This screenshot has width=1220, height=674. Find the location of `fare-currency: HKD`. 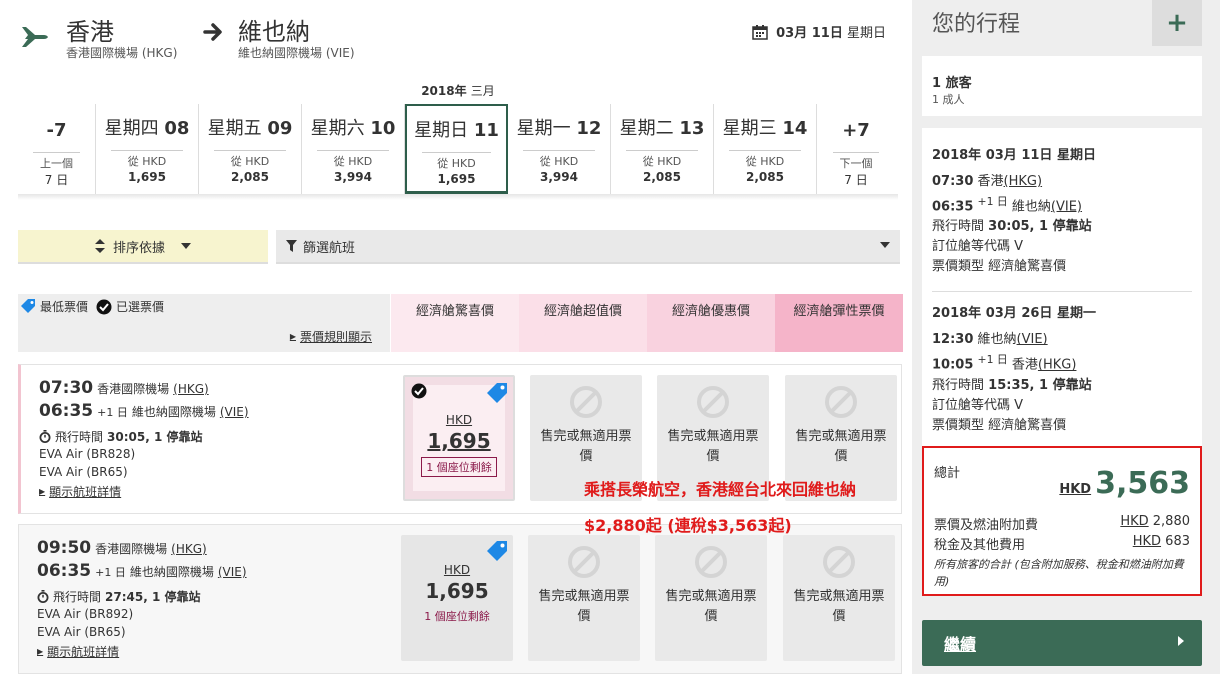

fare-currency: HKD is located at coordinates (459, 420).